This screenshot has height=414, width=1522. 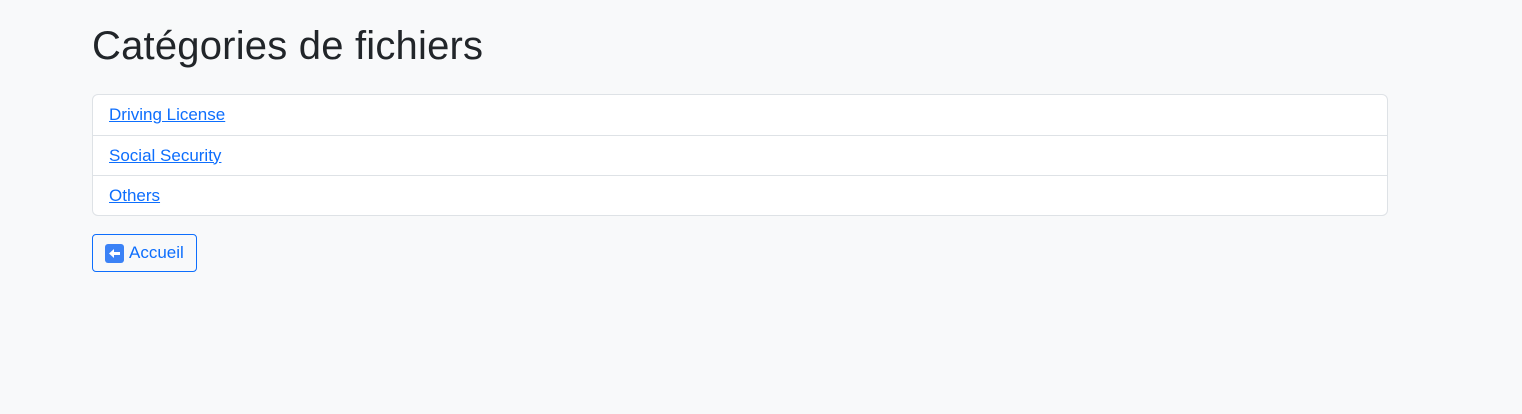 I want to click on list-item: Social Security, so click(x=740, y=155).